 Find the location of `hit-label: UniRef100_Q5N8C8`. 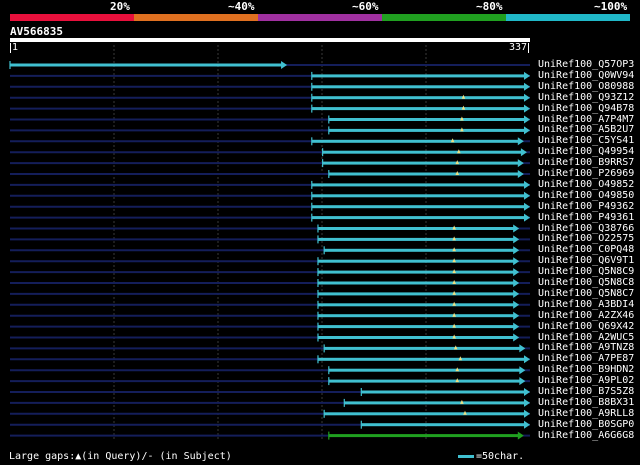

hit-label: UniRef100_Q5N8C8 is located at coordinates (586, 282).